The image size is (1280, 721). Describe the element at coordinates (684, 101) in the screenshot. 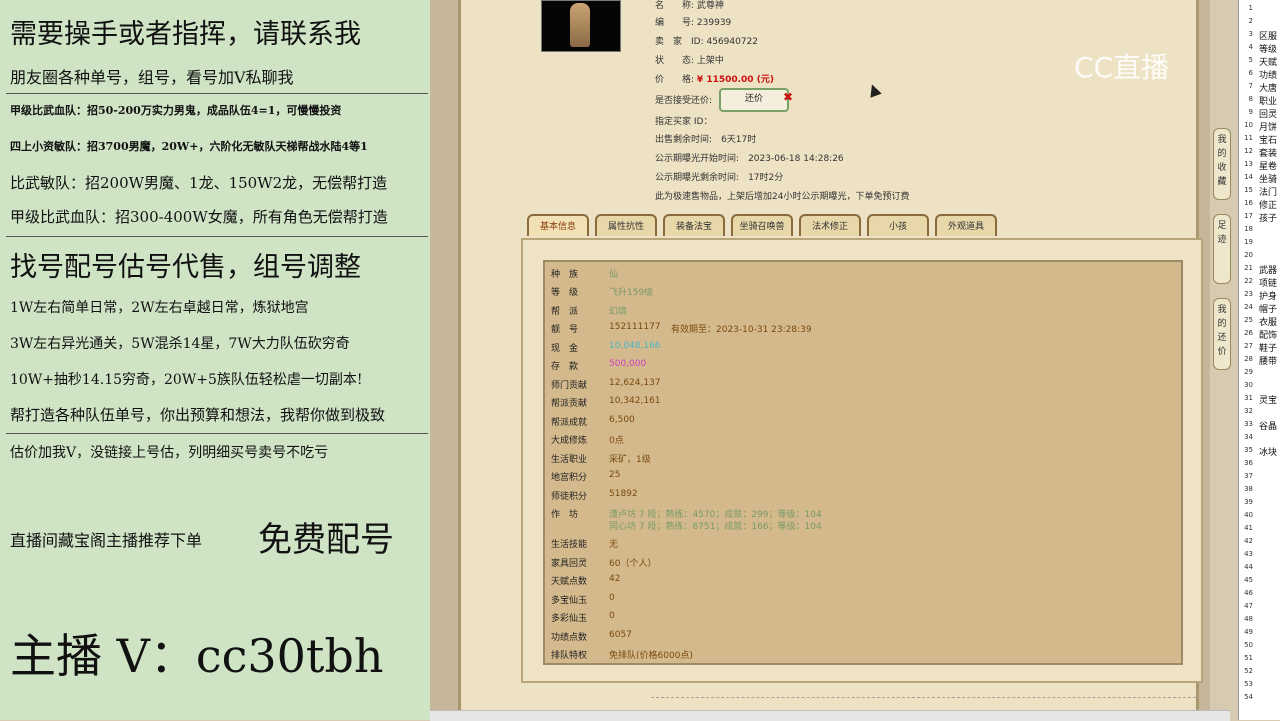

I see `counter-offer-label: 是否接受还价:` at that location.